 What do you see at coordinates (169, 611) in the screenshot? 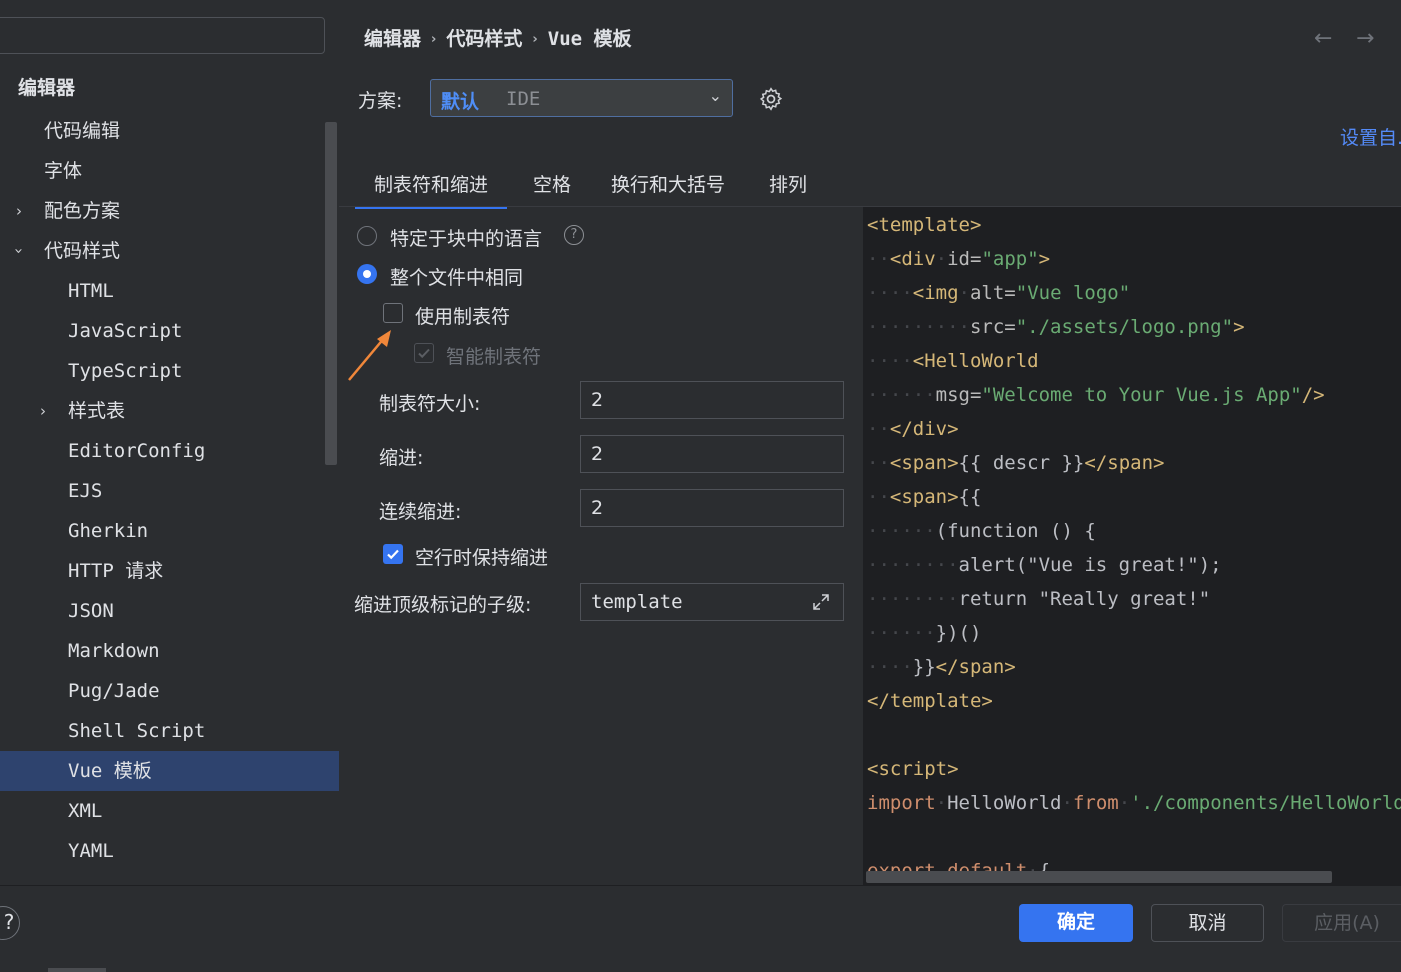
I see `sidebar-item-json: JSON` at bounding box center [169, 611].